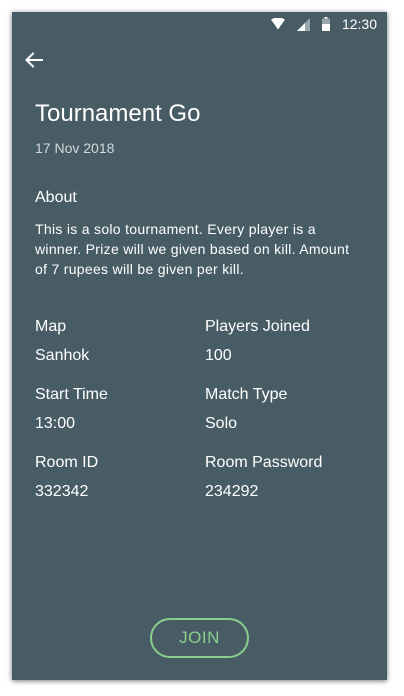 This screenshot has width=404, height=696. I want to click on match-type-detail: Match Type Solo, so click(290, 419).